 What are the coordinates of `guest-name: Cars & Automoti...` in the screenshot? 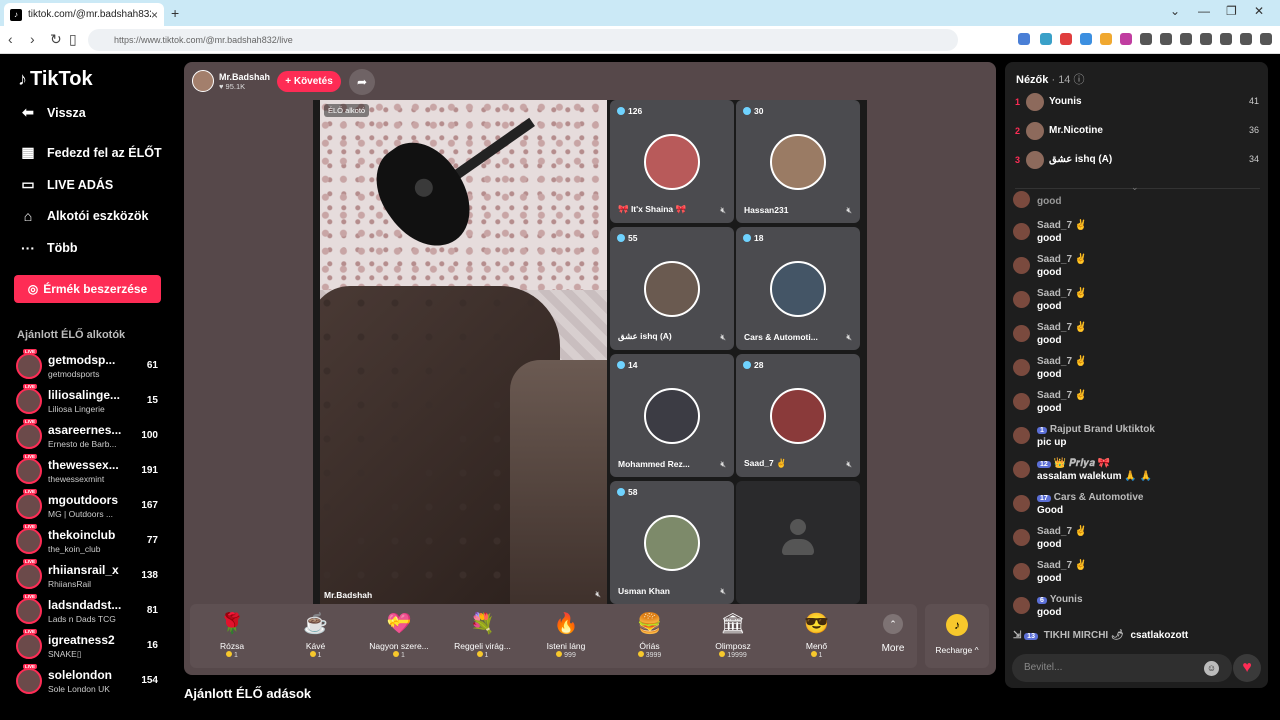 It's located at (781, 337).